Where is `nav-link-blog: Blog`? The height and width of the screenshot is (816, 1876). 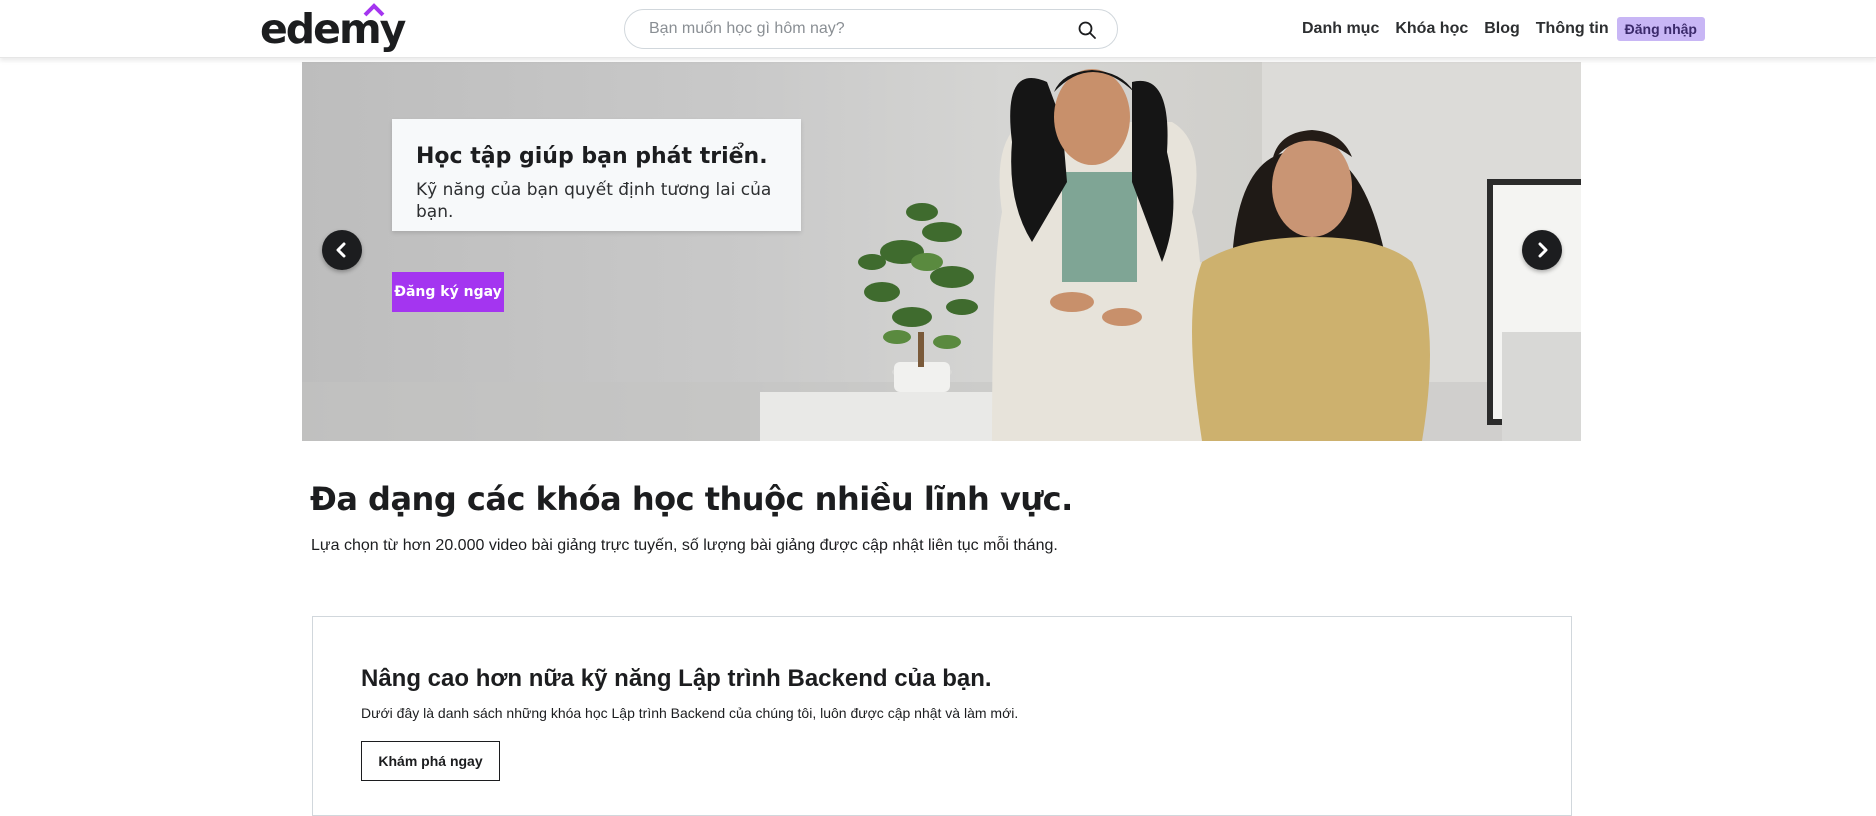
nav-link-blog: Blog is located at coordinates (1502, 29).